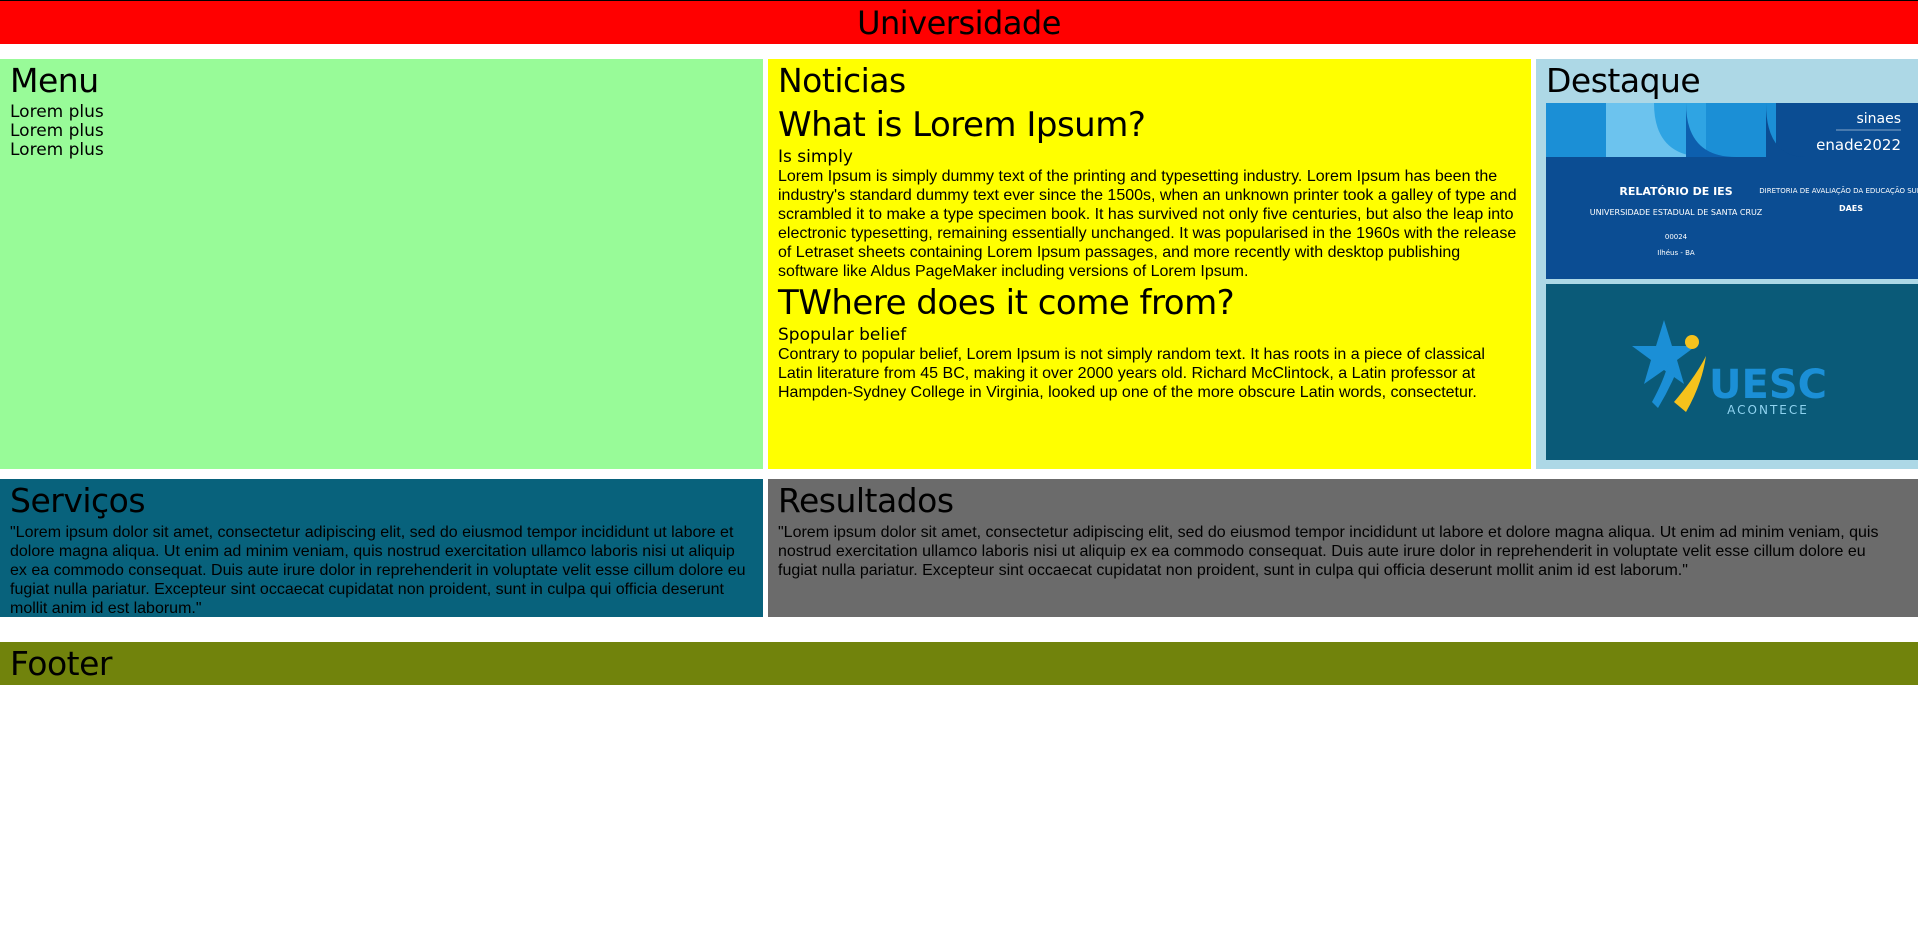  Describe the element at coordinates (1676, 237) in the screenshot. I see `report-code: 00024` at that location.